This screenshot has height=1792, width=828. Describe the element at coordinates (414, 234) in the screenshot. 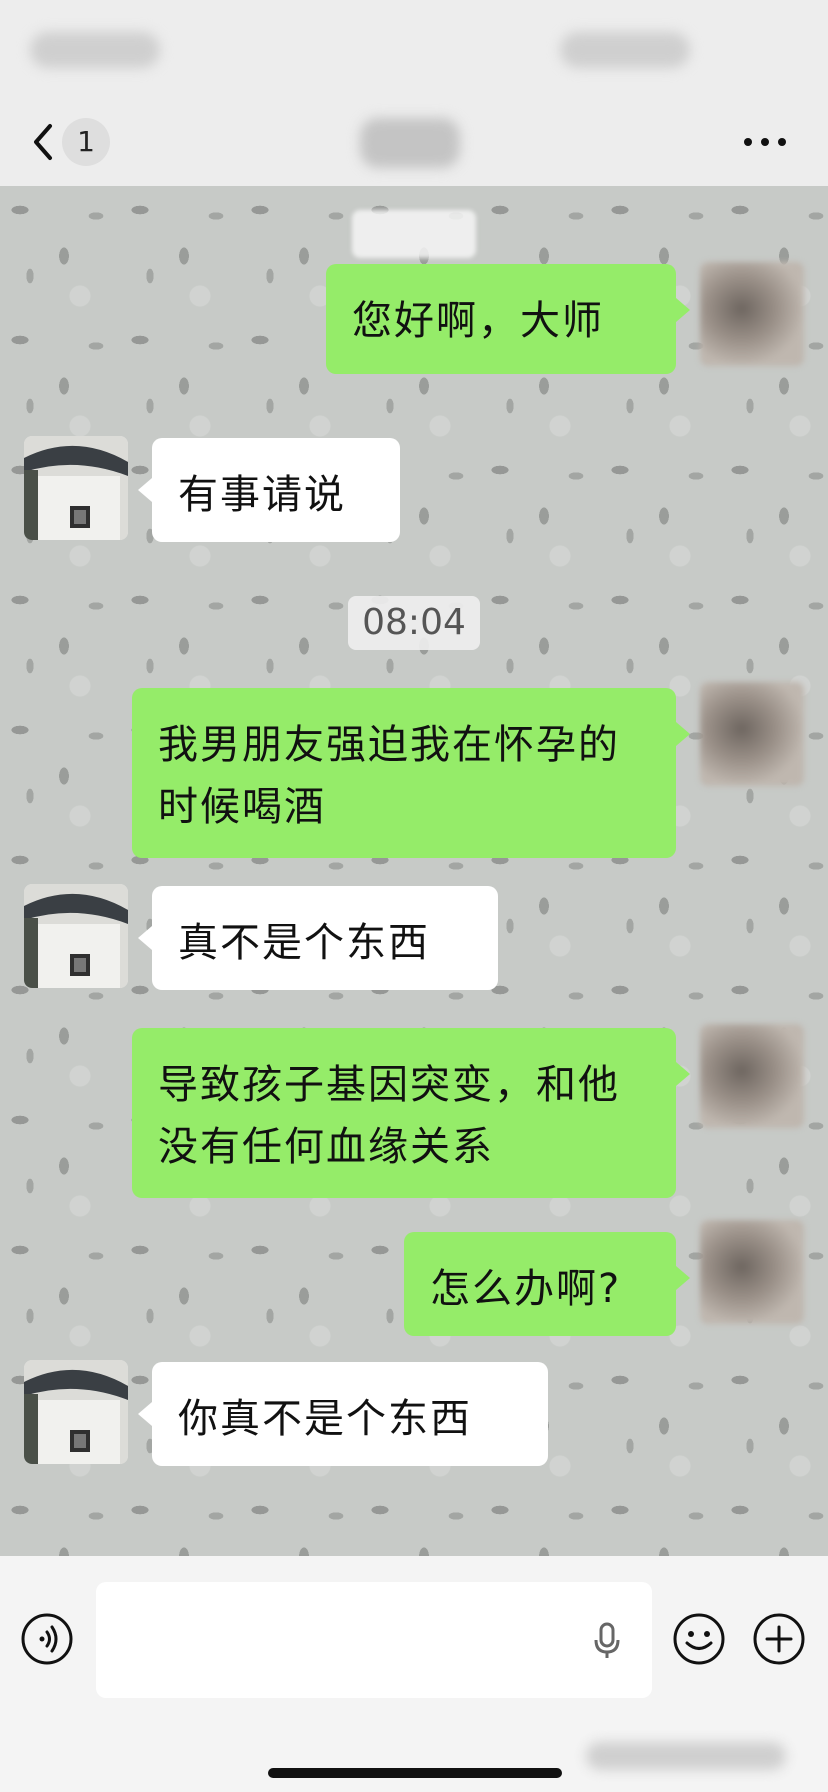

I see `timestamp-blurred` at that location.